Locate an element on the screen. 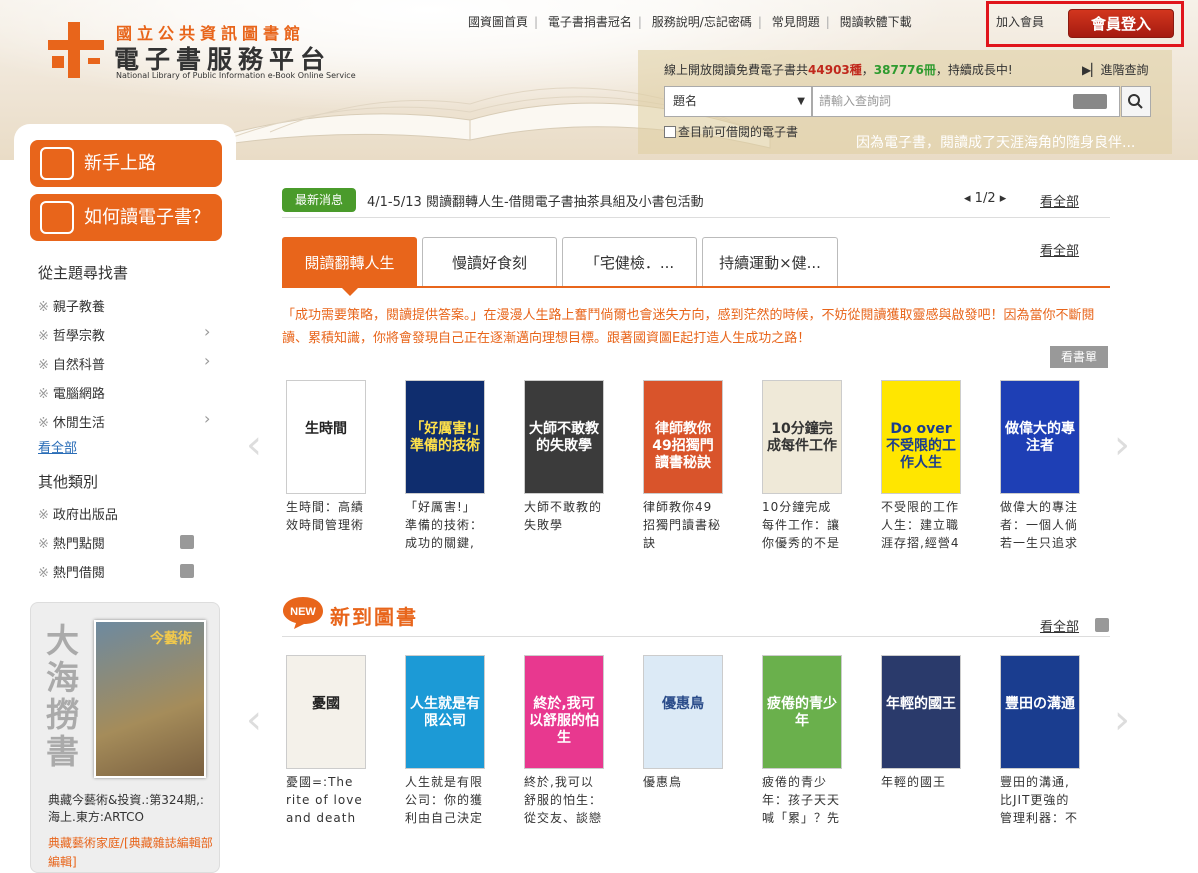 The image size is (1198, 873). tab-slow-food: 慢讀好食刻 is located at coordinates (489, 262).